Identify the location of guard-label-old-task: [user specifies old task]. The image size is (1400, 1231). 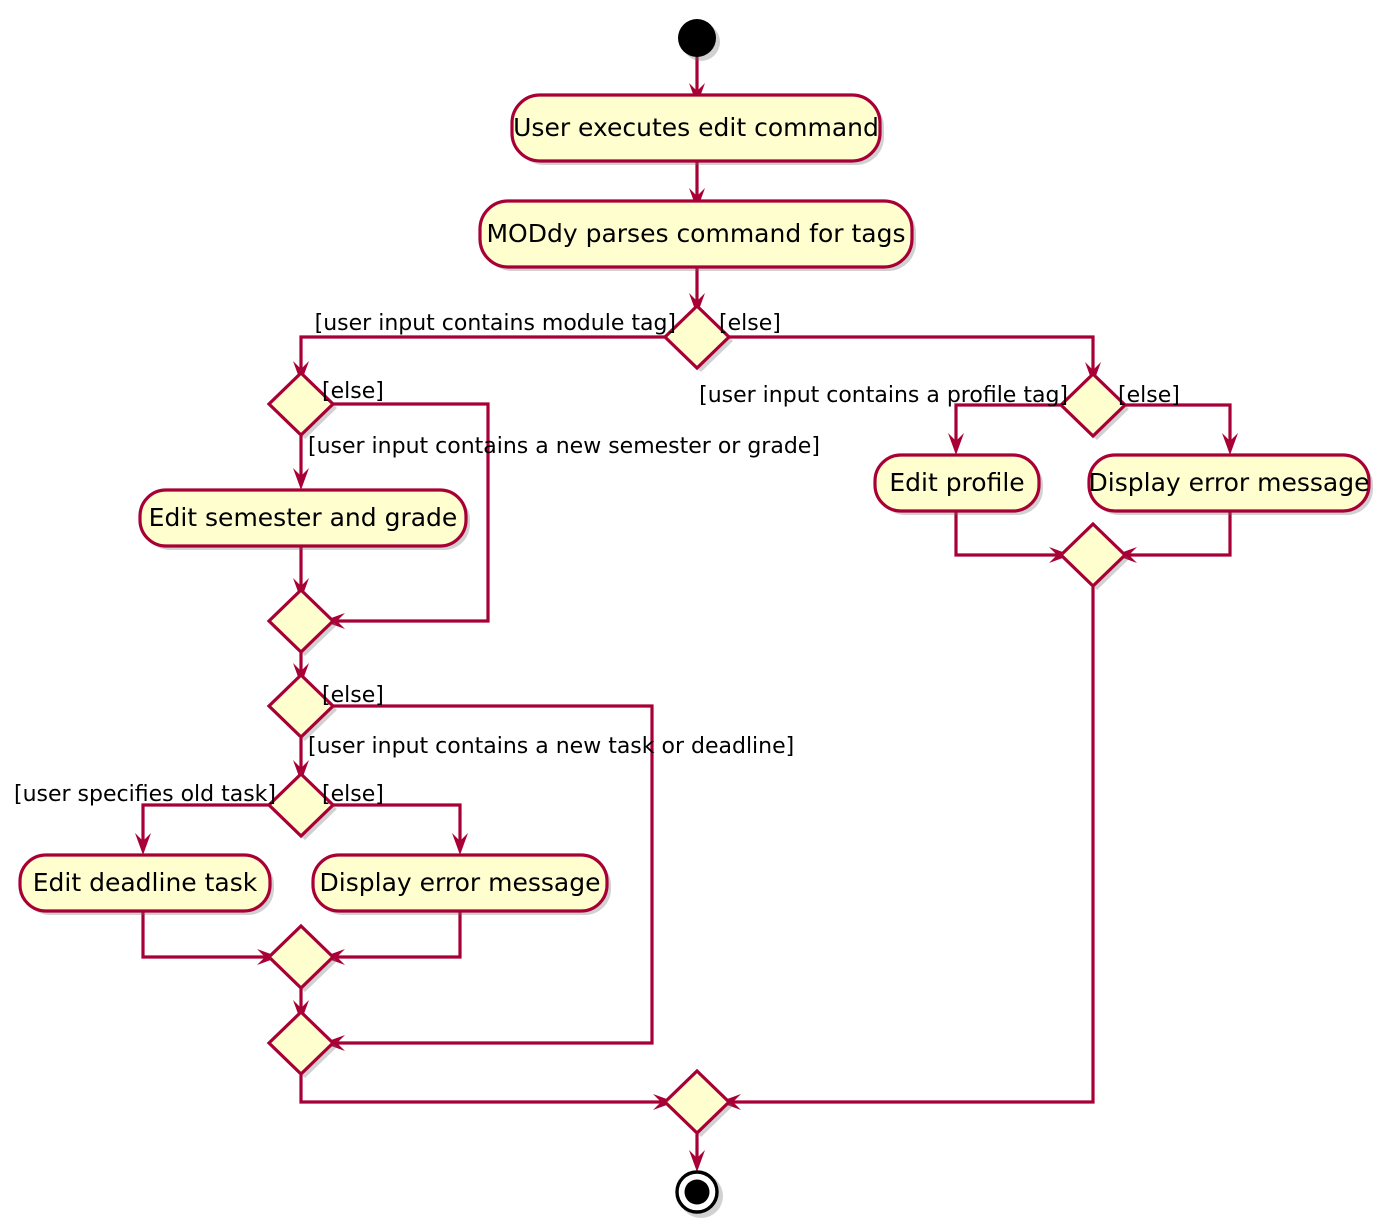
(145, 794).